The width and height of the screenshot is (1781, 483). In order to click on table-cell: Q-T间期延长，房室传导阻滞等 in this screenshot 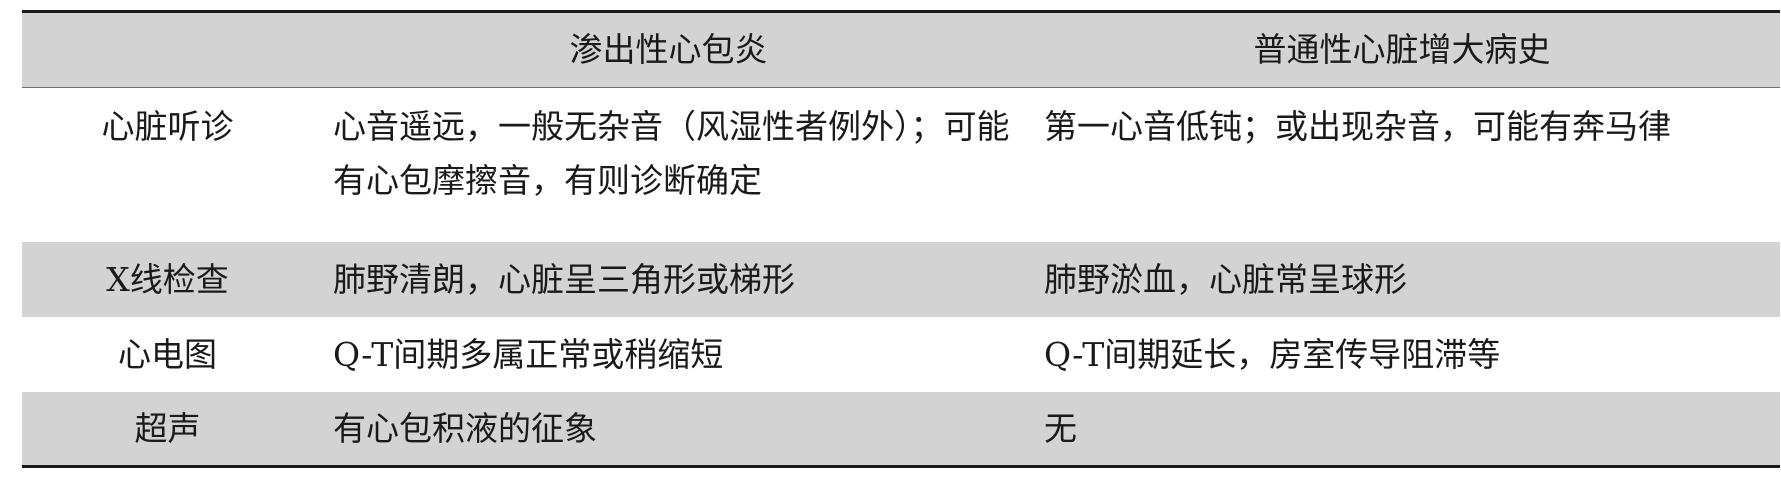, I will do `click(1272, 354)`.